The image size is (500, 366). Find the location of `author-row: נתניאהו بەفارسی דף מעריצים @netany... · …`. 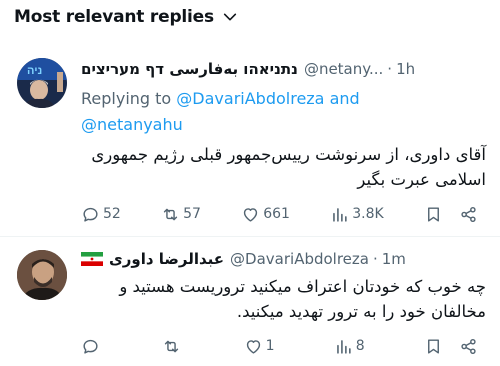

author-row: נתניאהו بەفارسی דף מעריצים @netany... · … is located at coordinates (283, 69).